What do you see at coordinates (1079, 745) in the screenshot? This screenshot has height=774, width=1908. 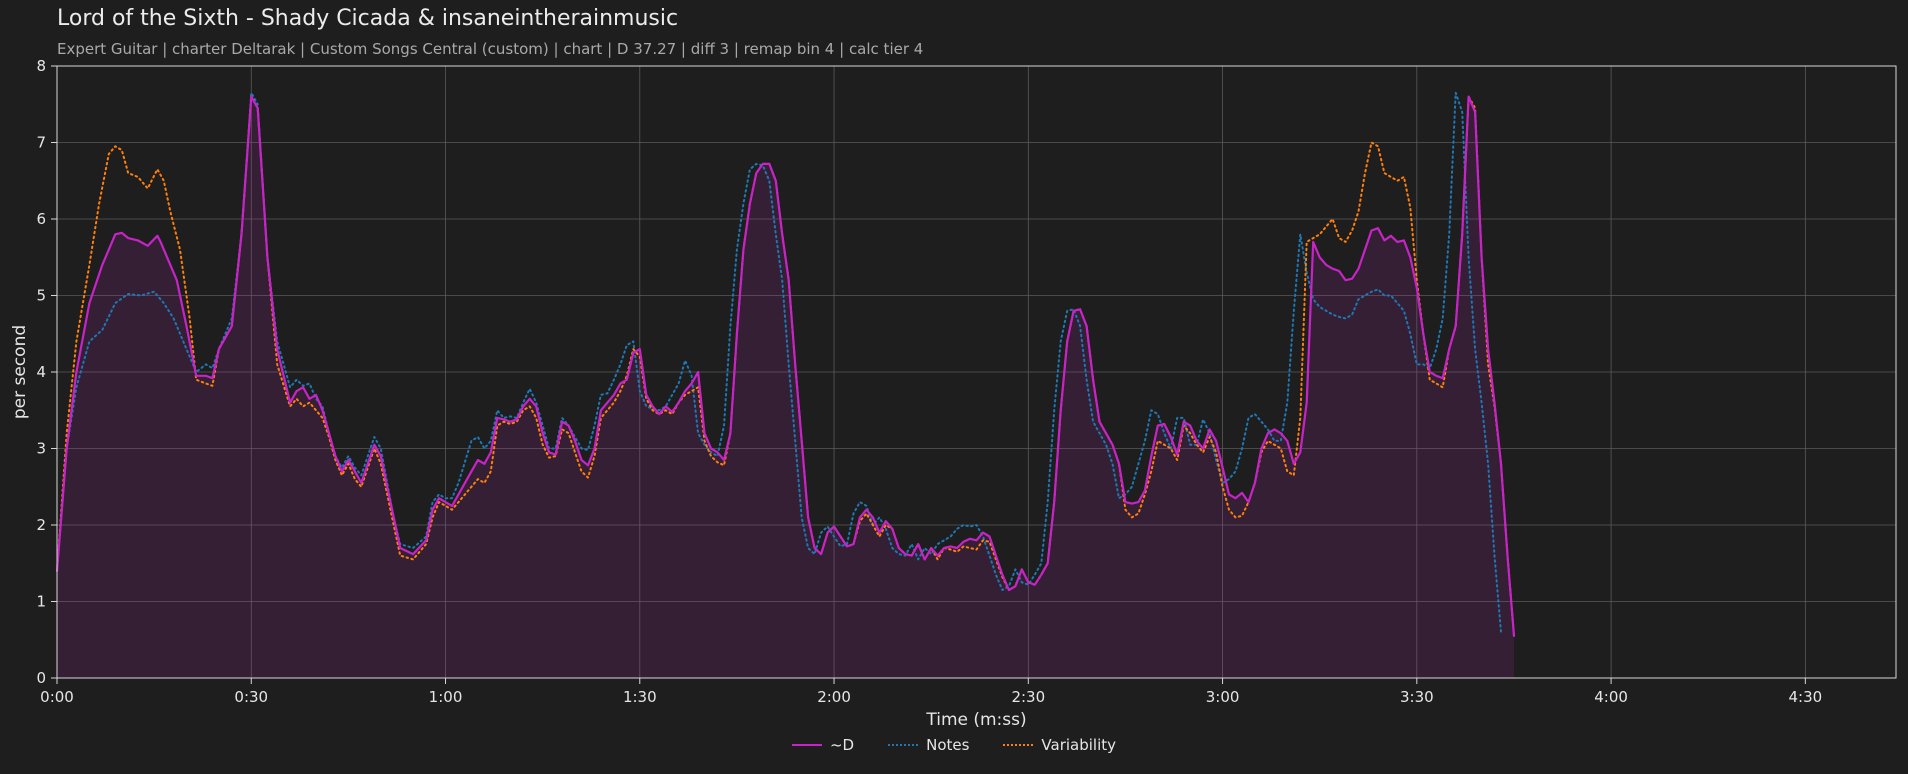 I see `legend-label: Variability` at bounding box center [1079, 745].